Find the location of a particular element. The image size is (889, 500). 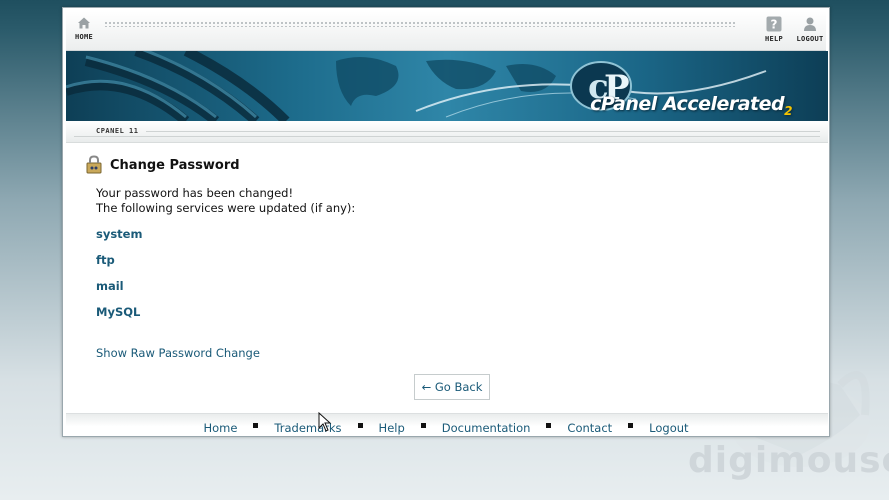

lock-key-icon is located at coordinates (94, 164).